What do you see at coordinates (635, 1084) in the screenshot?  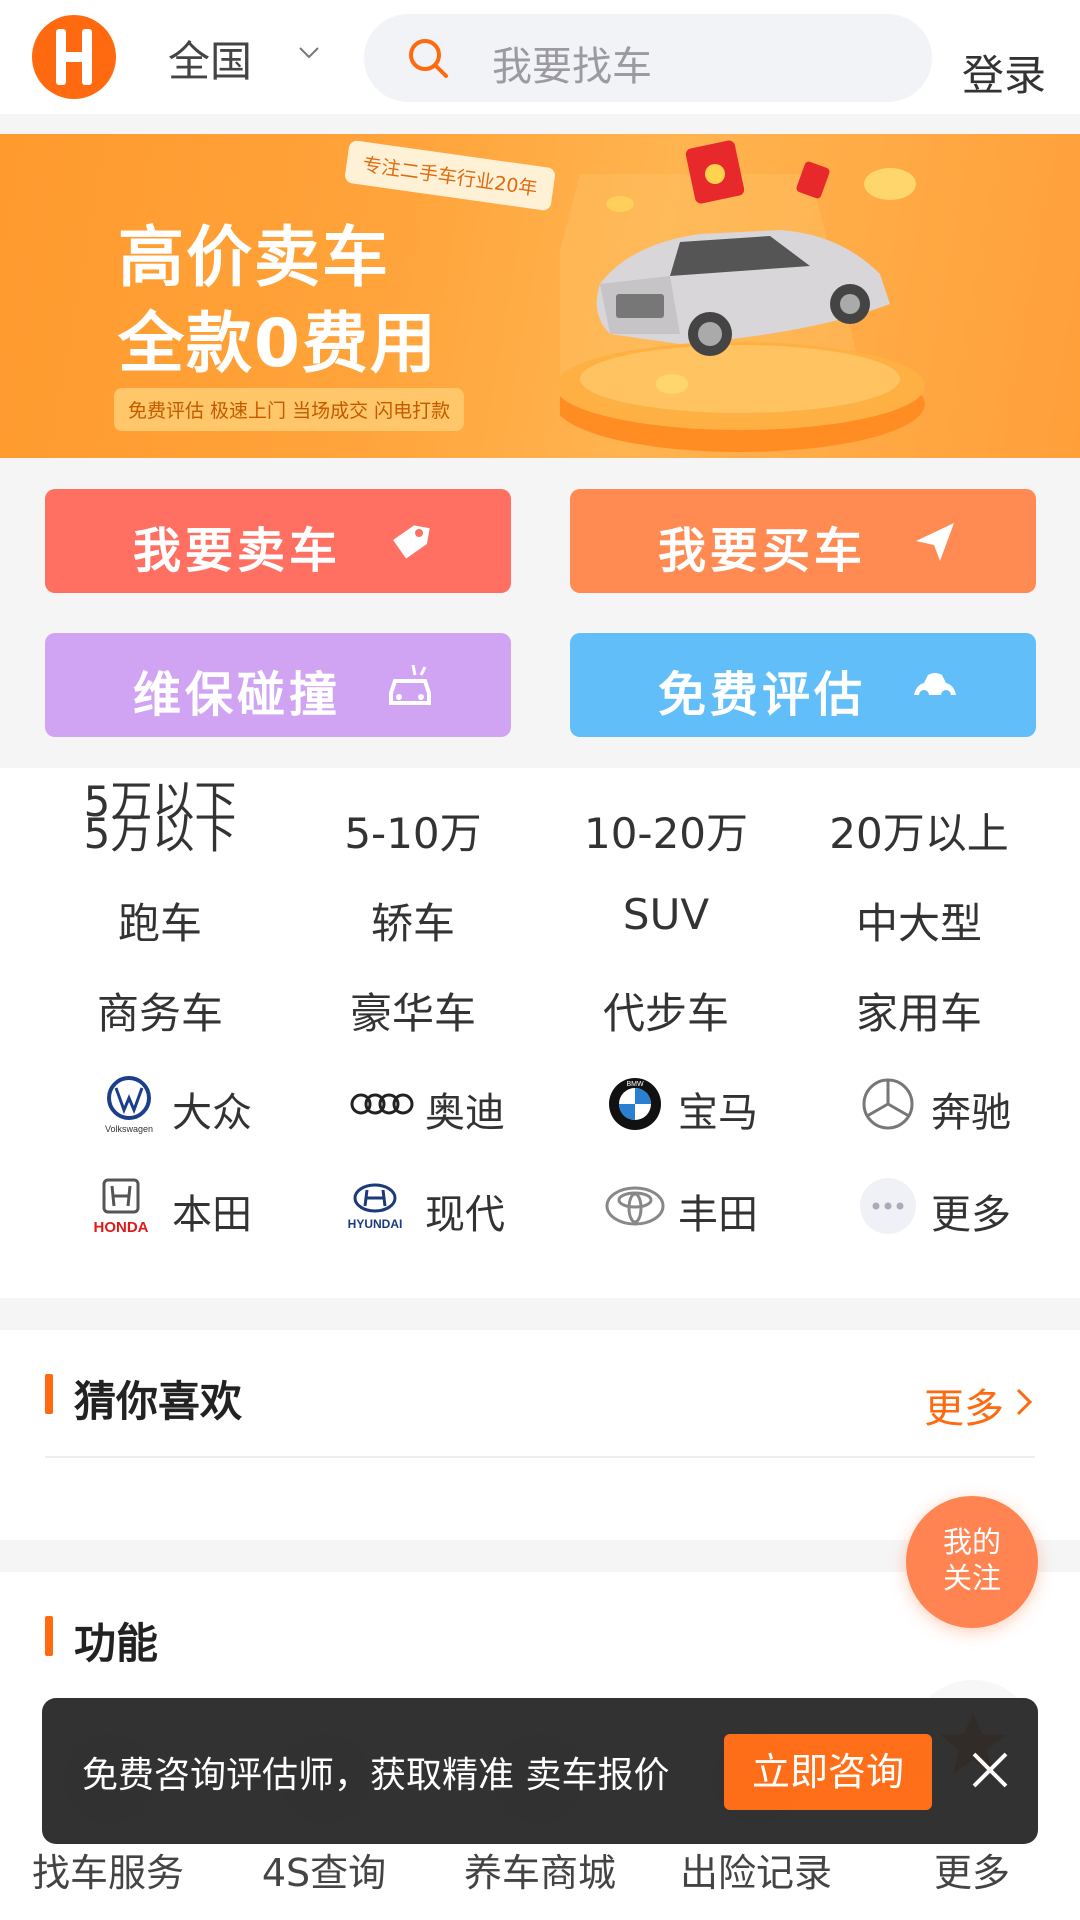 I see `svg-text: BMW` at bounding box center [635, 1084].